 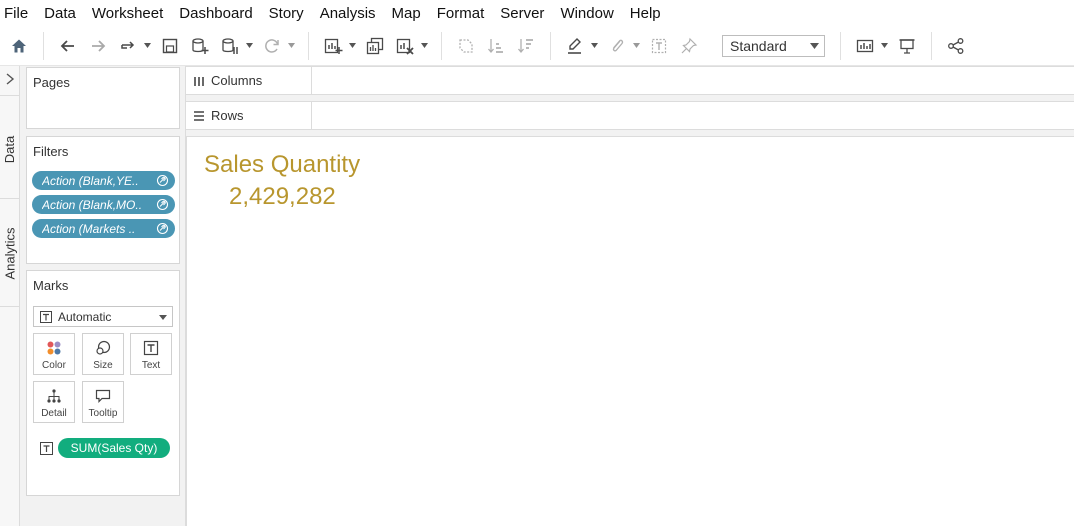 What do you see at coordinates (151, 348) in the screenshot?
I see `text-icon` at bounding box center [151, 348].